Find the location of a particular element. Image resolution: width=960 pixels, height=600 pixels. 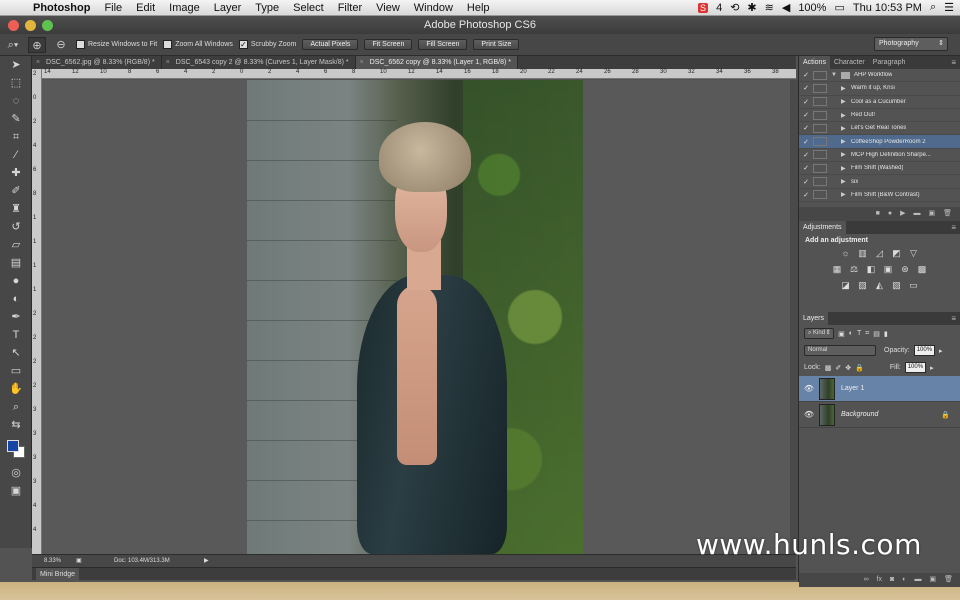

curves-icon: ◿ is located at coordinates (879, 253).